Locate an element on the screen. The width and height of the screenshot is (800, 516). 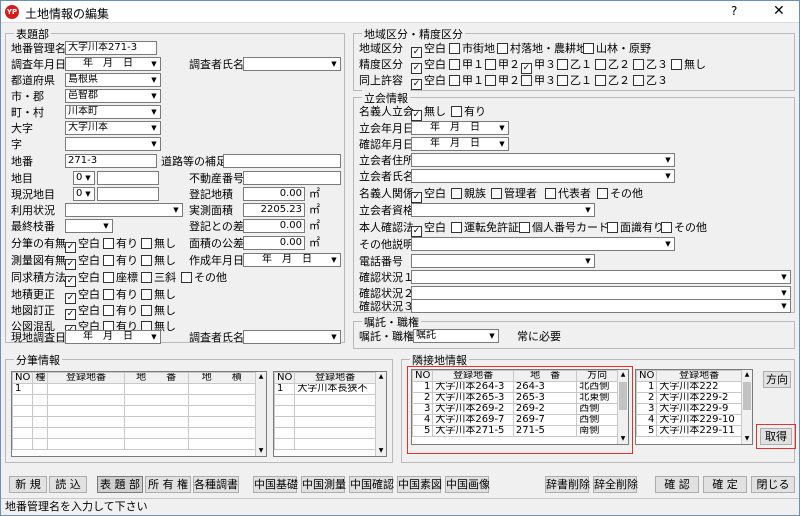
aza-select: ▼ is located at coordinates (113, 144).